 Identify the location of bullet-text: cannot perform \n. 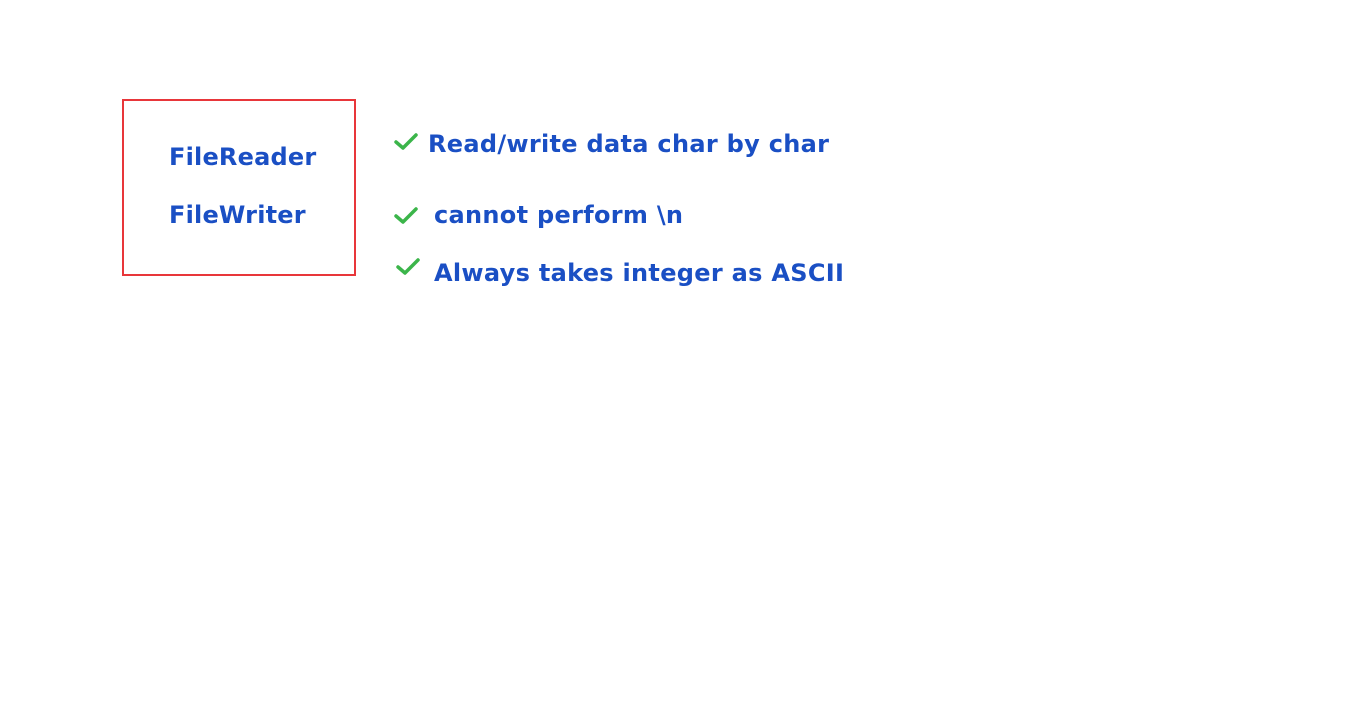
(559, 215).